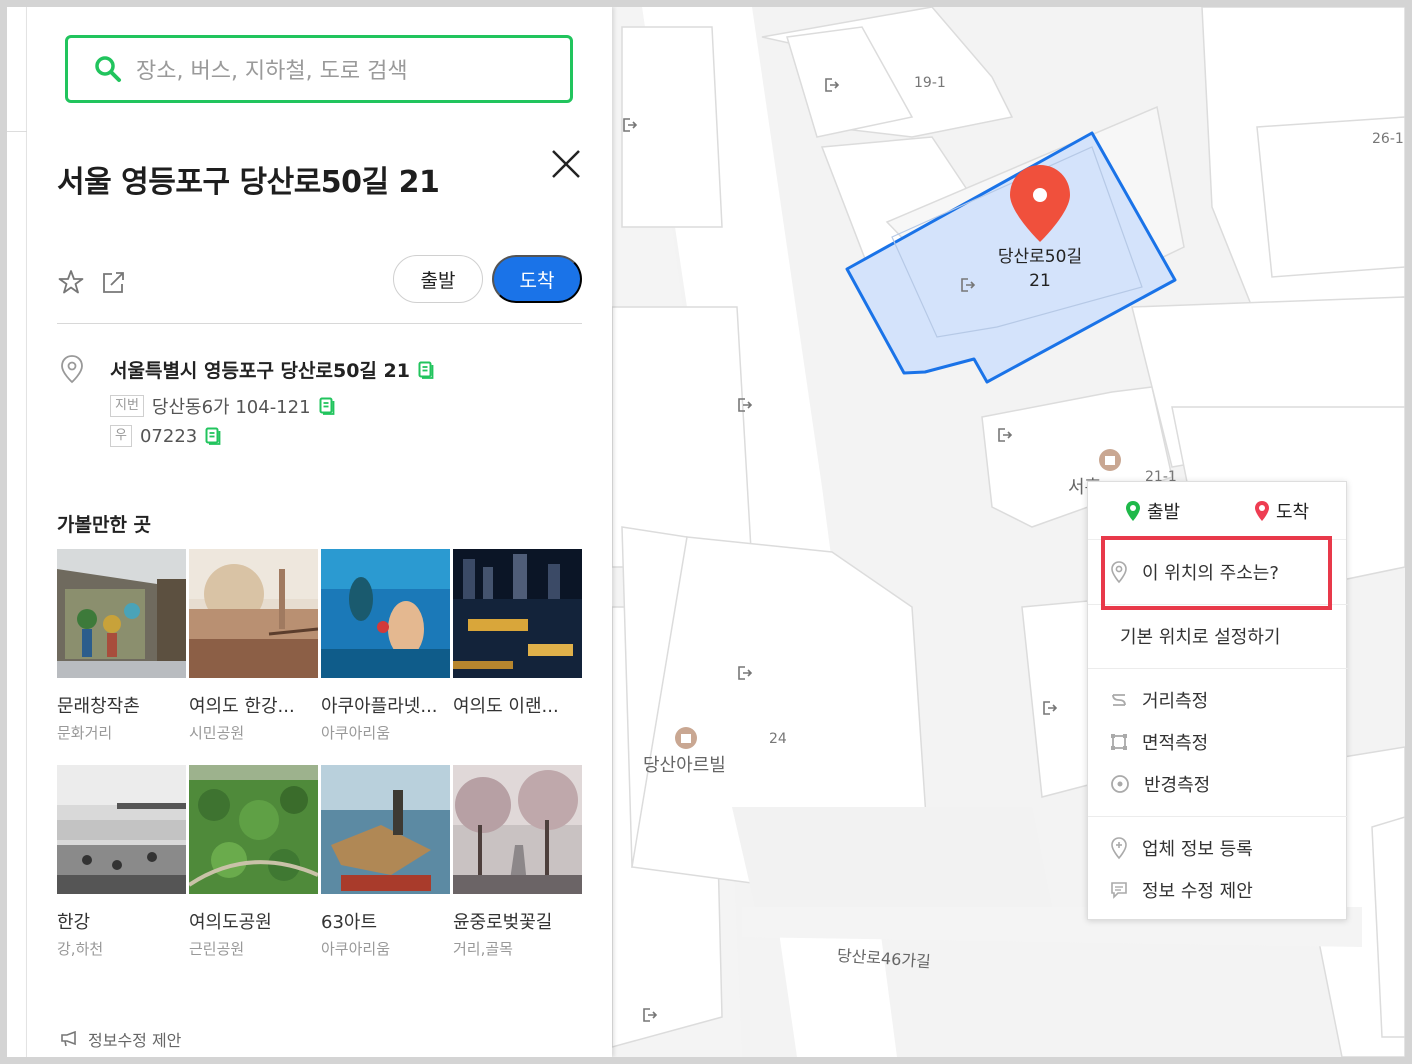 This screenshot has width=1412, height=1064. Describe the element at coordinates (17, 532) in the screenshot. I see `collapsed-side-strip` at that location.